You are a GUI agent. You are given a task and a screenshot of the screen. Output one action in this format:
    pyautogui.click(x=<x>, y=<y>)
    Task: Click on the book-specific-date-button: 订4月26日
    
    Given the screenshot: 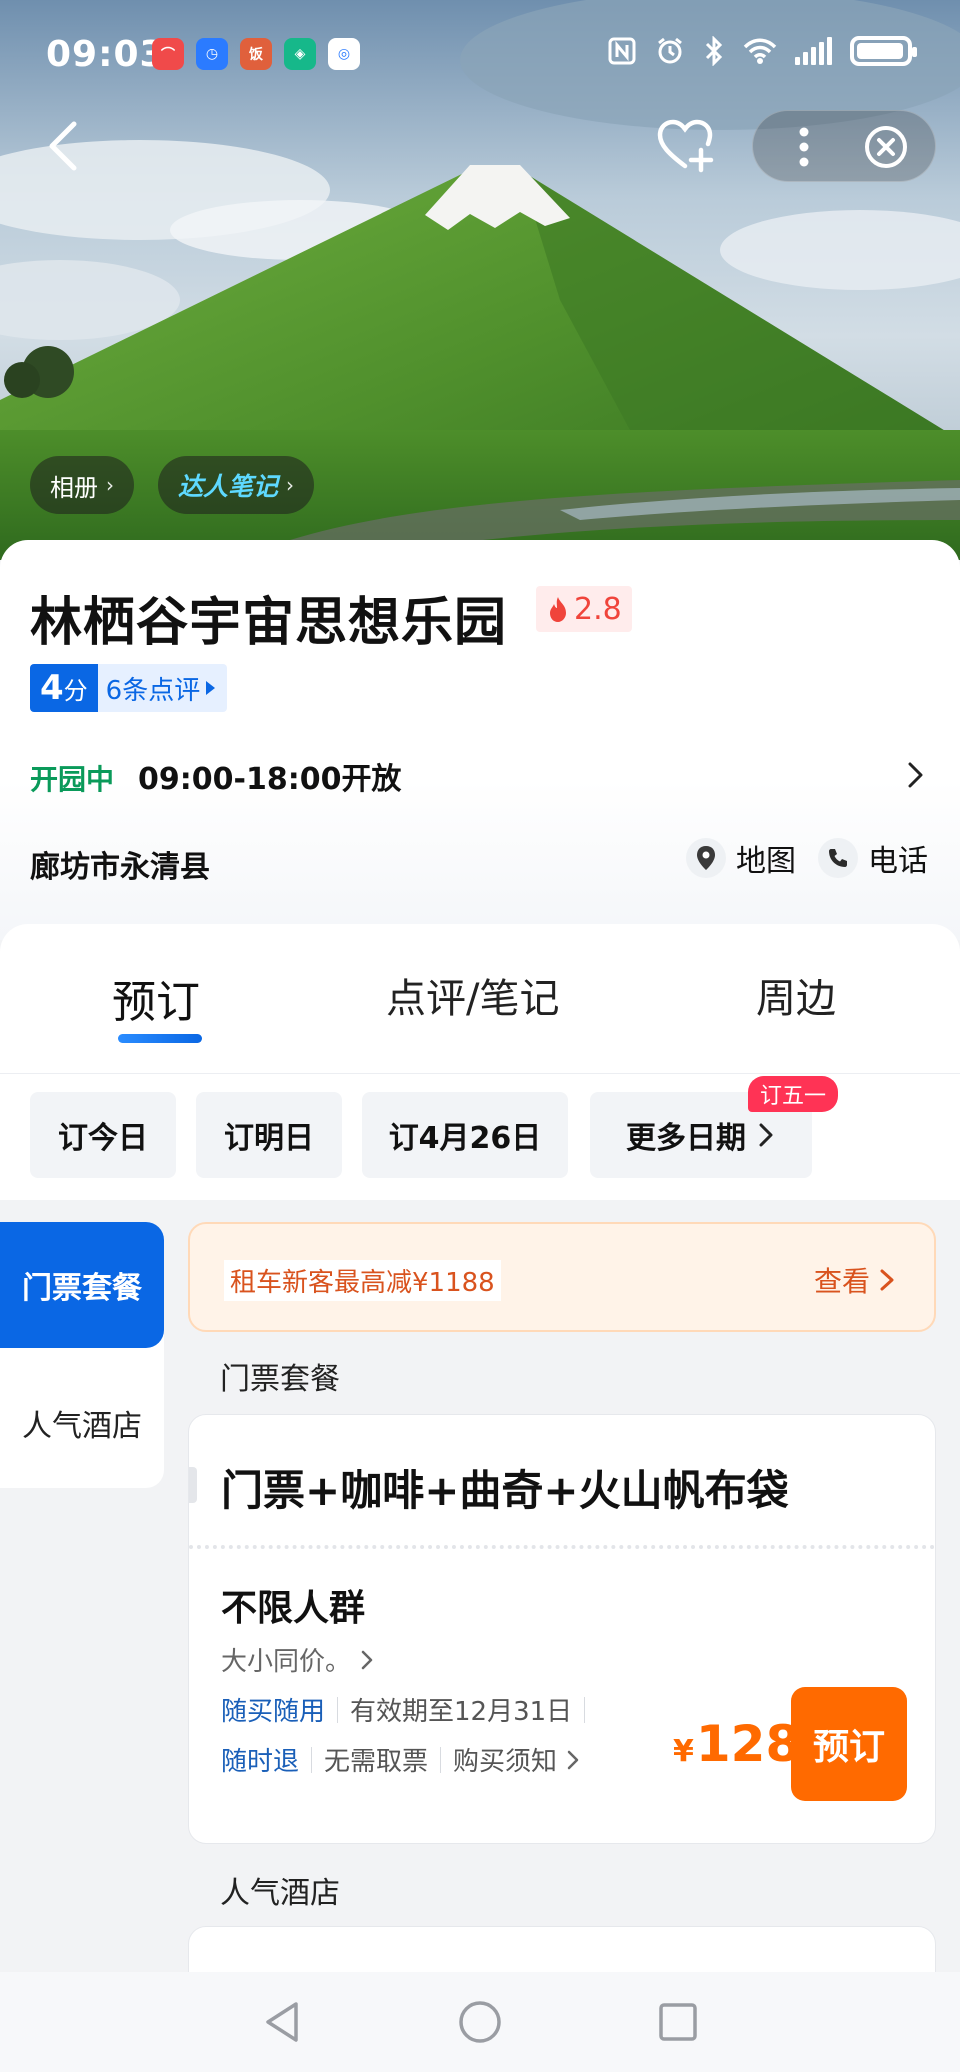 What is the action you would take?
    pyautogui.click(x=465, y=1135)
    